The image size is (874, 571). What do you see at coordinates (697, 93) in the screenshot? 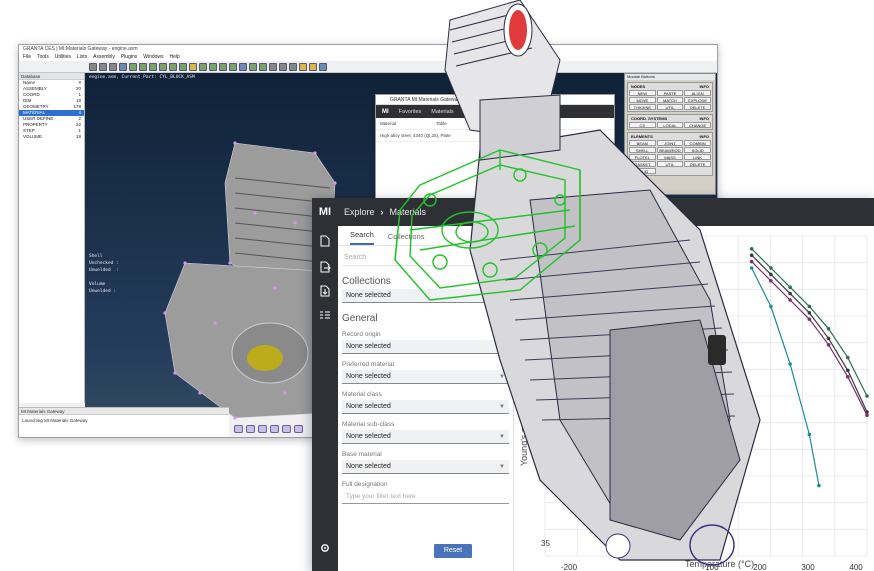
I see `module-button: ALIGN` at bounding box center [697, 93].